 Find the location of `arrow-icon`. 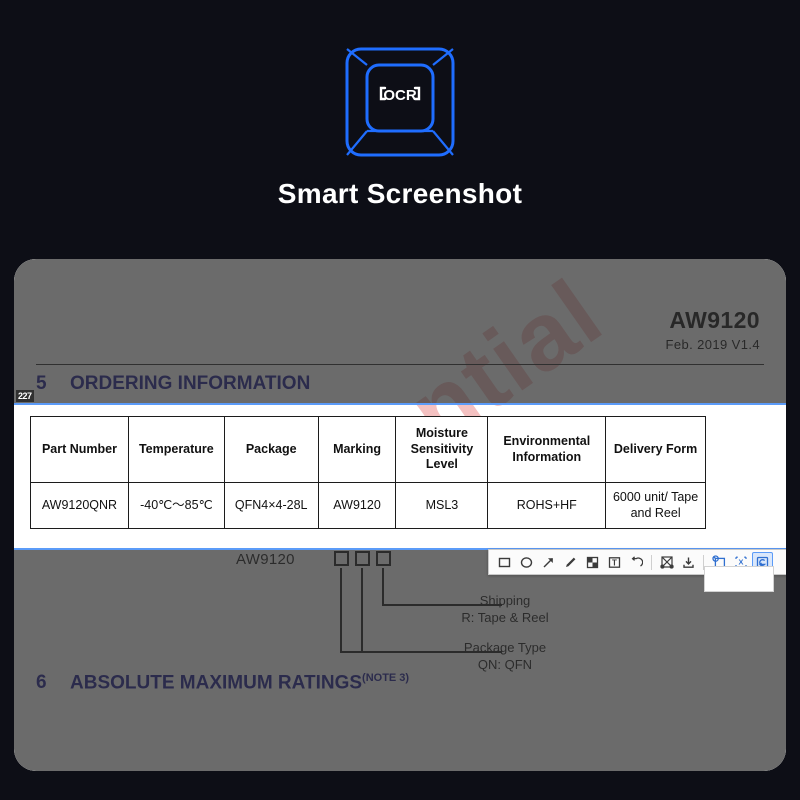

arrow-icon is located at coordinates (548, 562).